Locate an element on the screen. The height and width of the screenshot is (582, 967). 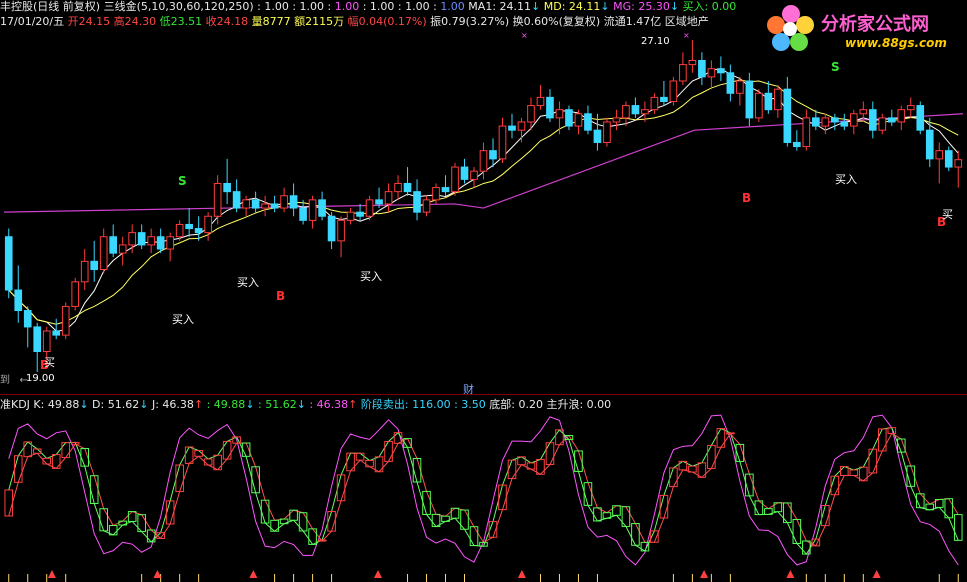
kdj-segment-6: : 49.88 is located at coordinates (224, 404).